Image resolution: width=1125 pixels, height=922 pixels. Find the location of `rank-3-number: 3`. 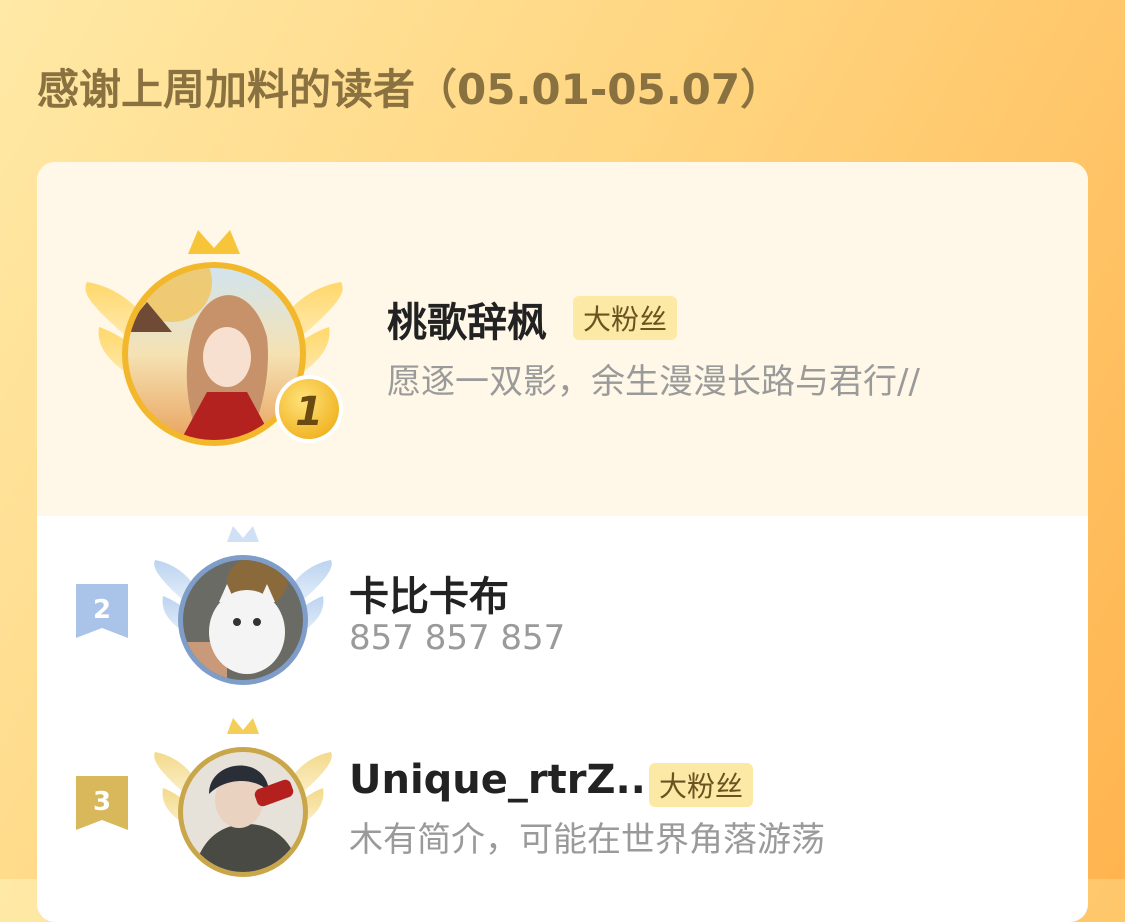

rank-3-number: 3 is located at coordinates (102, 802).